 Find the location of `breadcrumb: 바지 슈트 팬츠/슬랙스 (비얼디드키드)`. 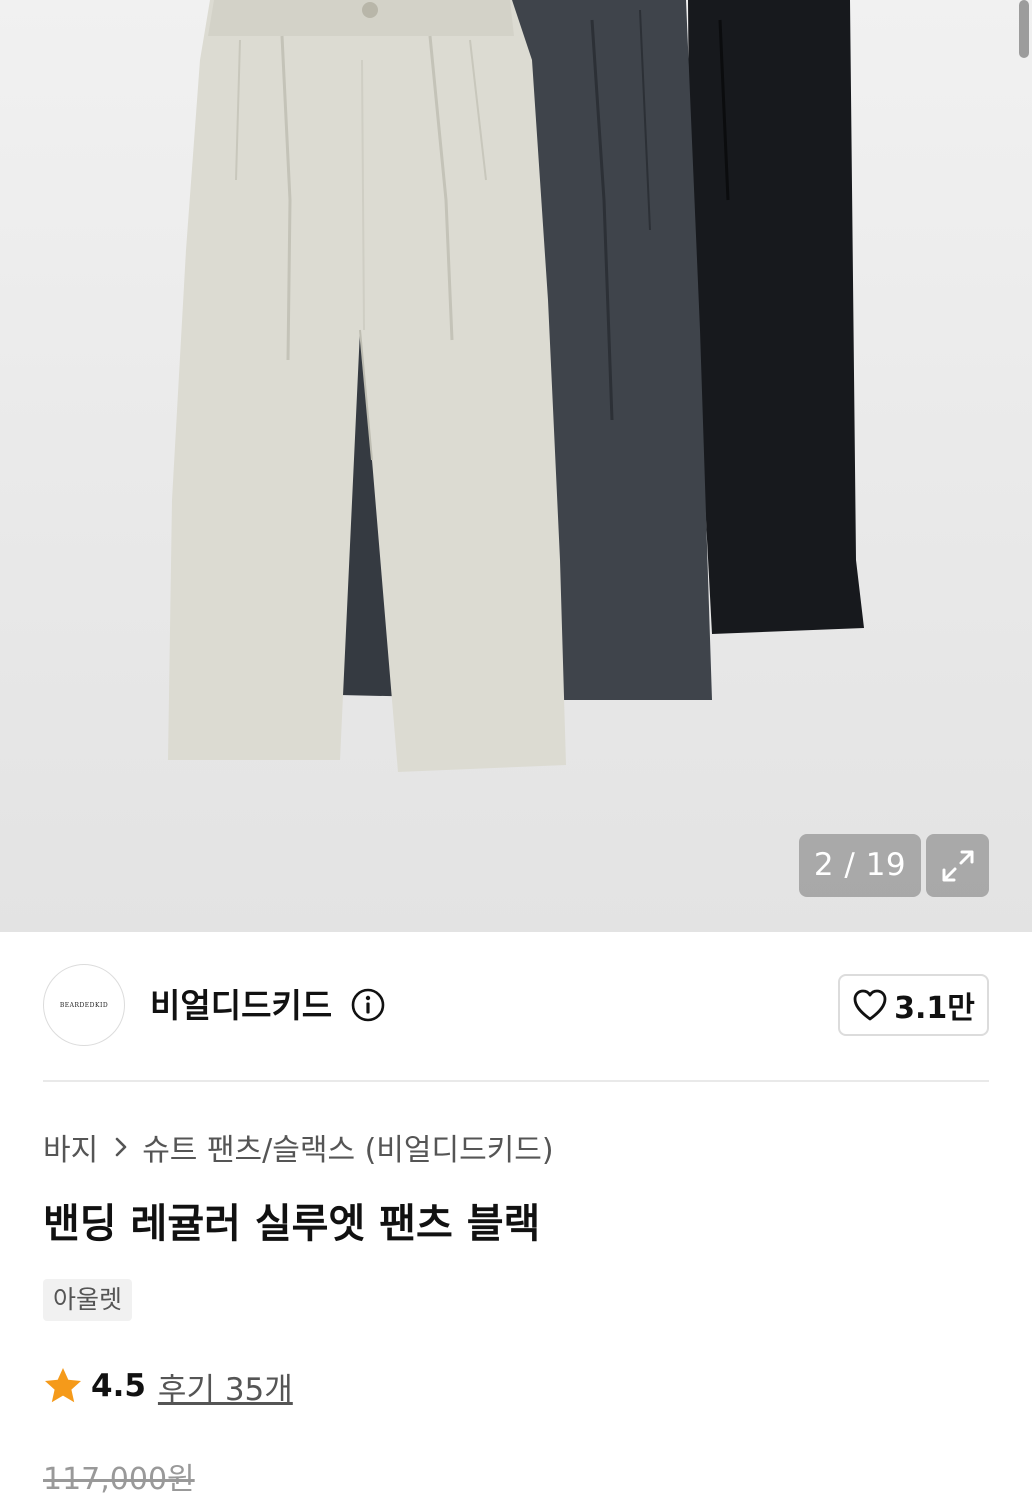

breadcrumb: 바지 슈트 팬츠/슬랙스 (비얼디드키드) is located at coordinates (298, 1147).